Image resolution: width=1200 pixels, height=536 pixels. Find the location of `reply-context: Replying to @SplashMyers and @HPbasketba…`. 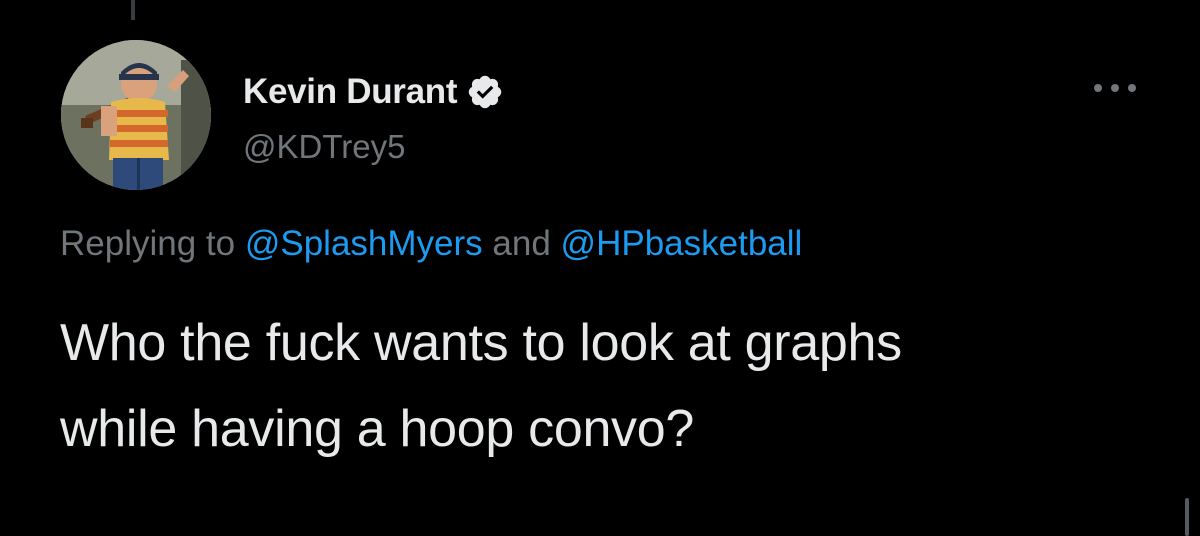

reply-context: Replying to @SplashMyers and @HPbasketba… is located at coordinates (431, 244).